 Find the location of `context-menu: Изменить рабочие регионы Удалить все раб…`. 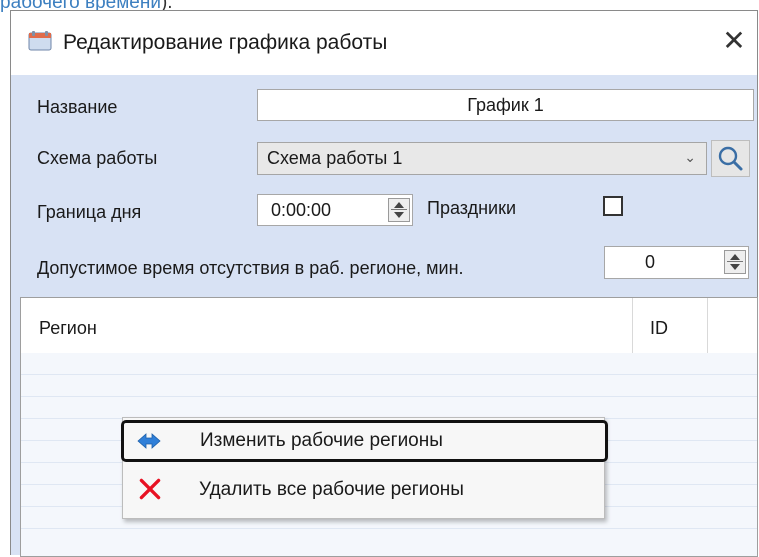

context-menu: Изменить рабочие регионы Удалить все раб… is located at coordinates (364, 468).